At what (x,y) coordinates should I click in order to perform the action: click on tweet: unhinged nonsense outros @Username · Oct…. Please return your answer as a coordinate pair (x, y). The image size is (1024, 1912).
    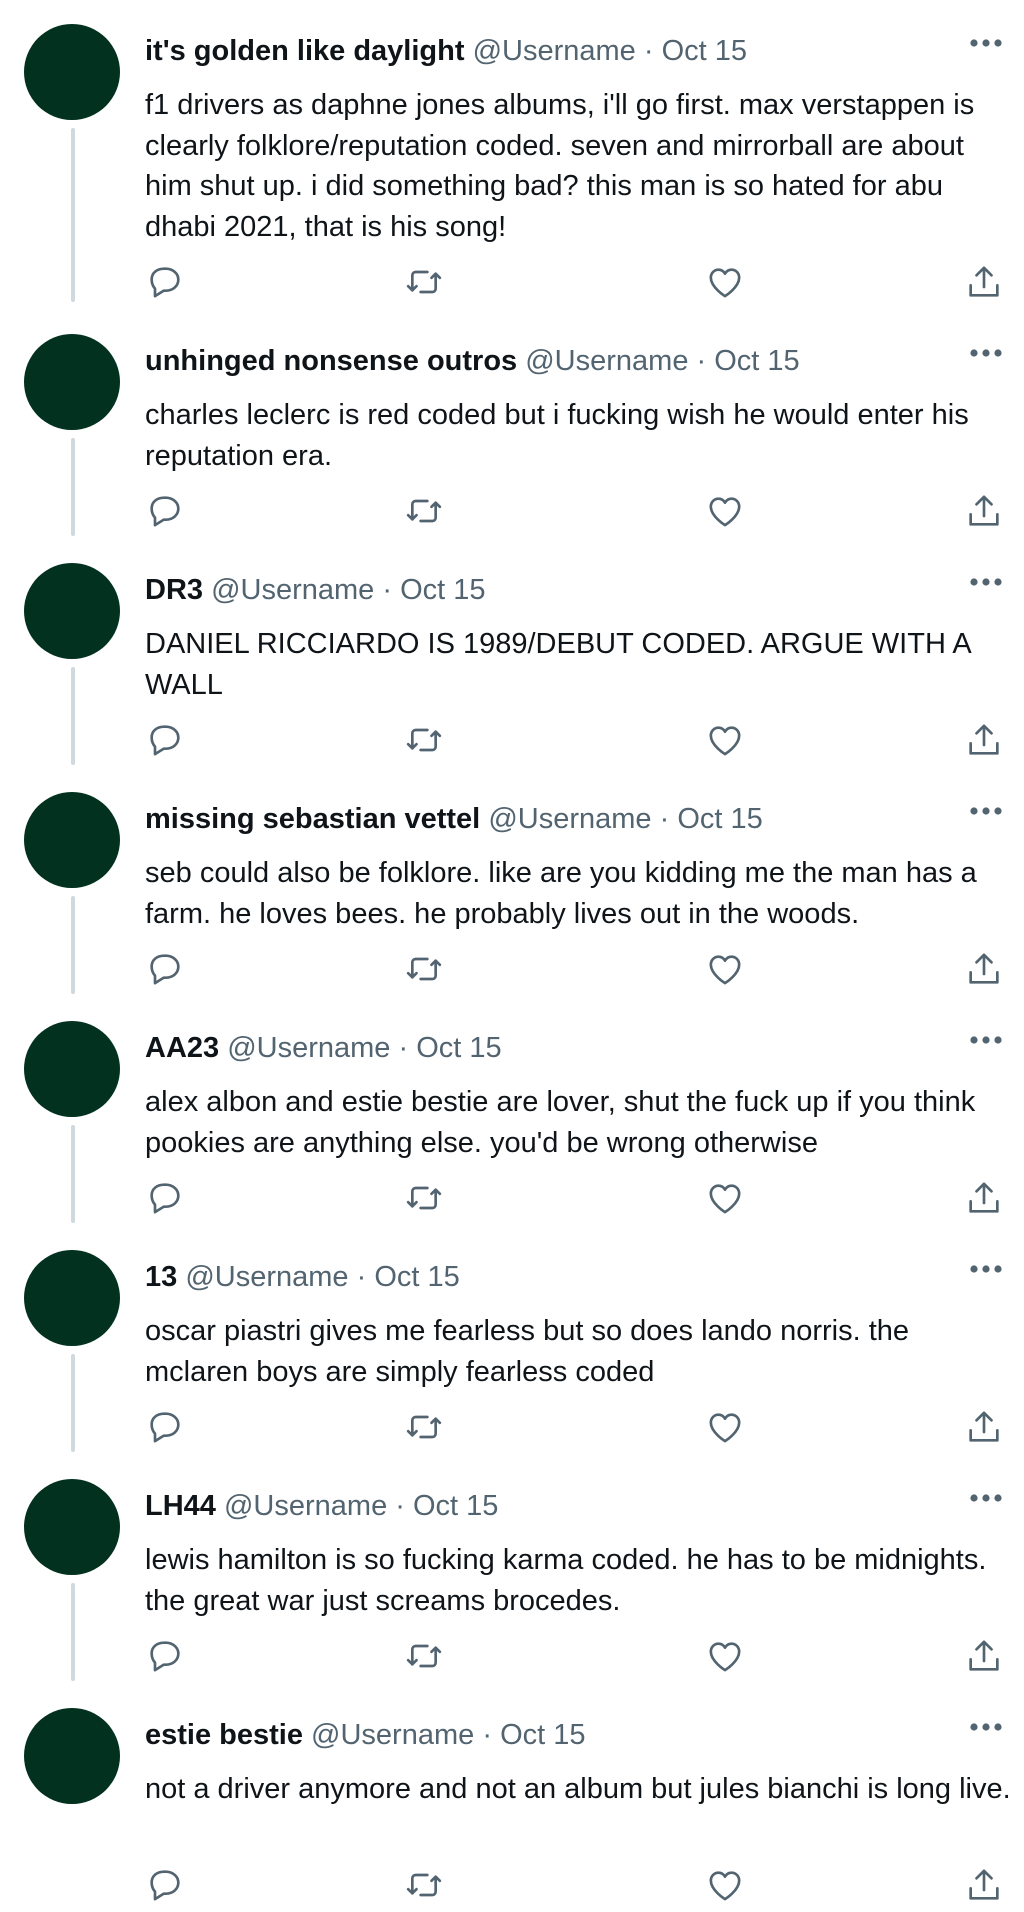
    Looking at the image, I should click on (512, 424).